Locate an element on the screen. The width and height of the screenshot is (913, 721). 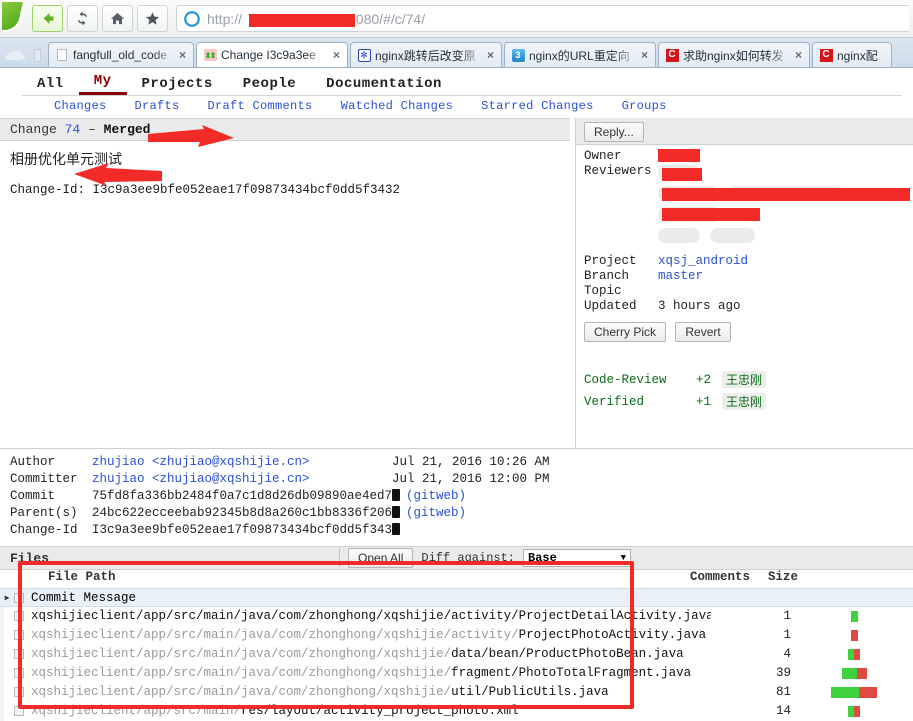
detail-date: Jul 21, 2016 10:26 AM is located at coordinates (471, 461).